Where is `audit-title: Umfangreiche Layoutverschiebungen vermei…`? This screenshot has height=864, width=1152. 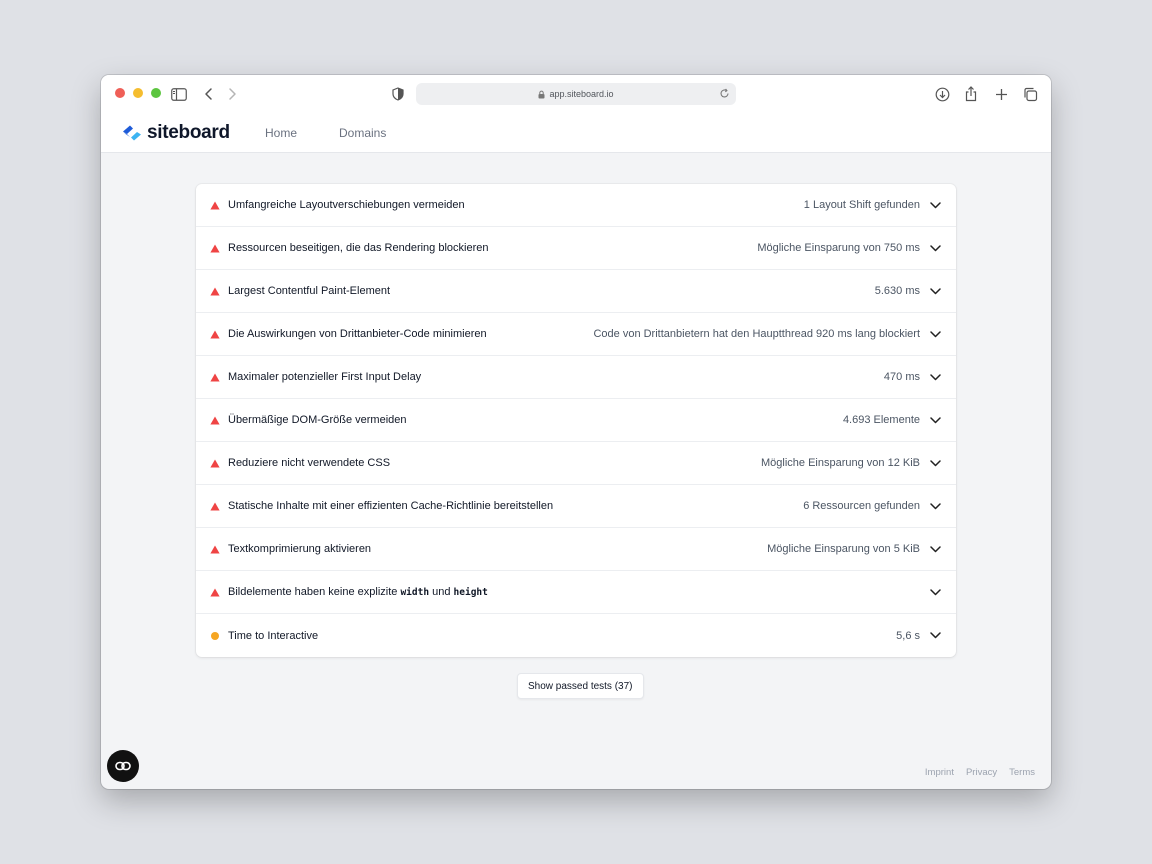 audit-title: Umfangreiche Layoutverschiebungen vermei… is located at coordinates (346, 205).